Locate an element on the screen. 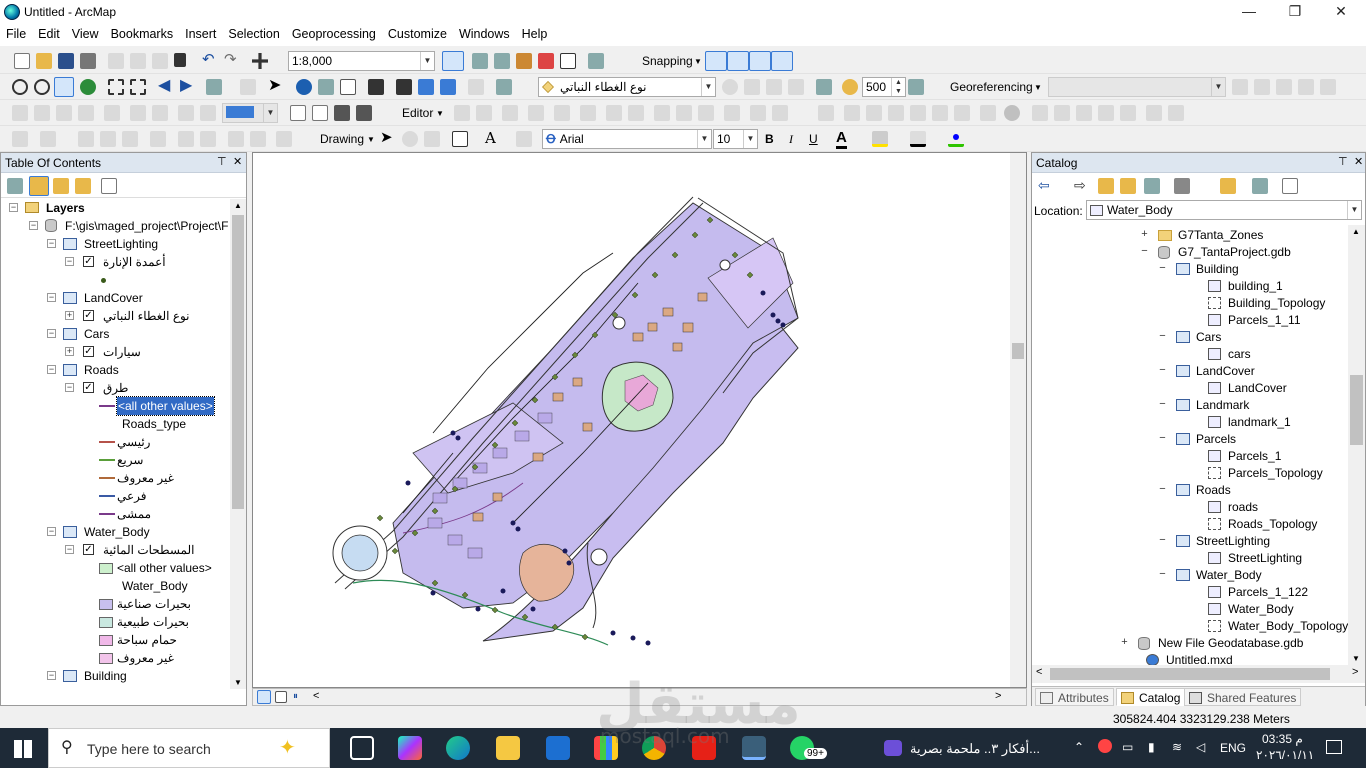 Image resolution: width=1366 pixels, height=768 pixels. arcmap-taskbar-icon is located at coordinates (754, 748).